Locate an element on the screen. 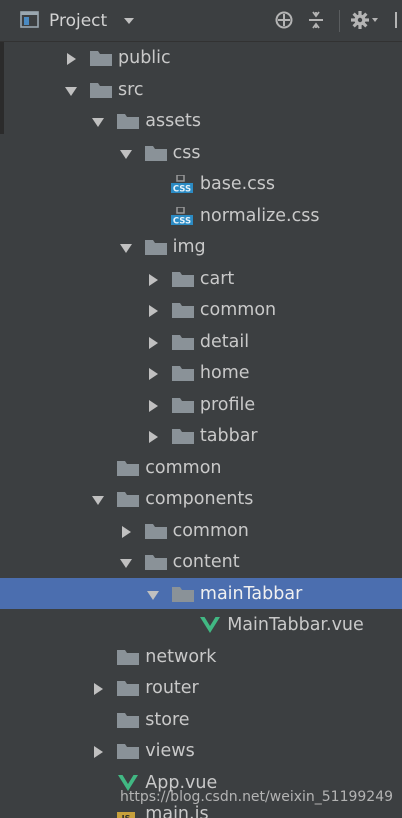 Image resolution: width=402 pixels, height=818 pixels. tree-item-mainTabbar-vue: MainTabbar.vue is located at coordinates (201, 625).